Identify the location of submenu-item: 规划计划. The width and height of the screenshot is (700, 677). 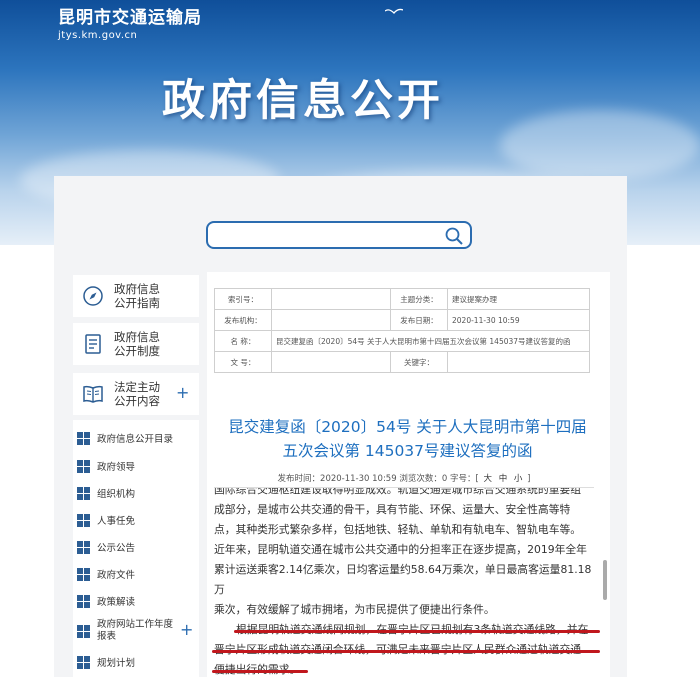
(106, 662).